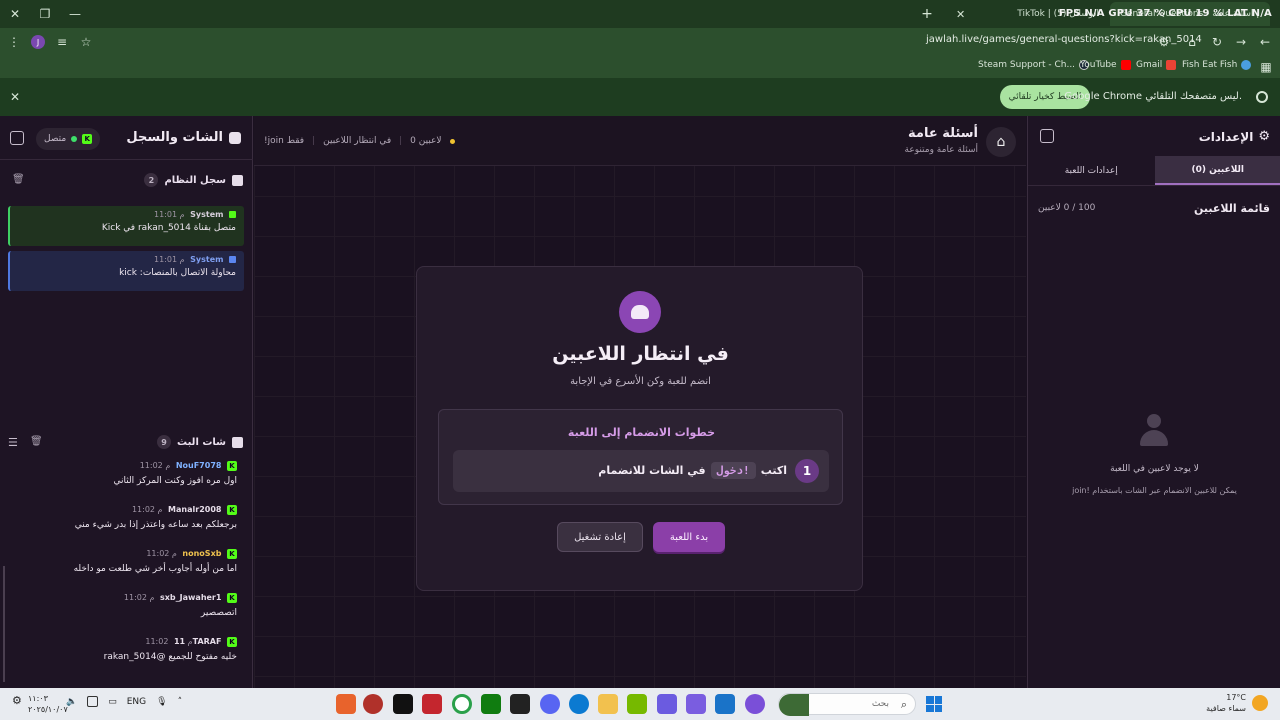  I want to click on window-restore-icon: ❐, so click(45, 14).